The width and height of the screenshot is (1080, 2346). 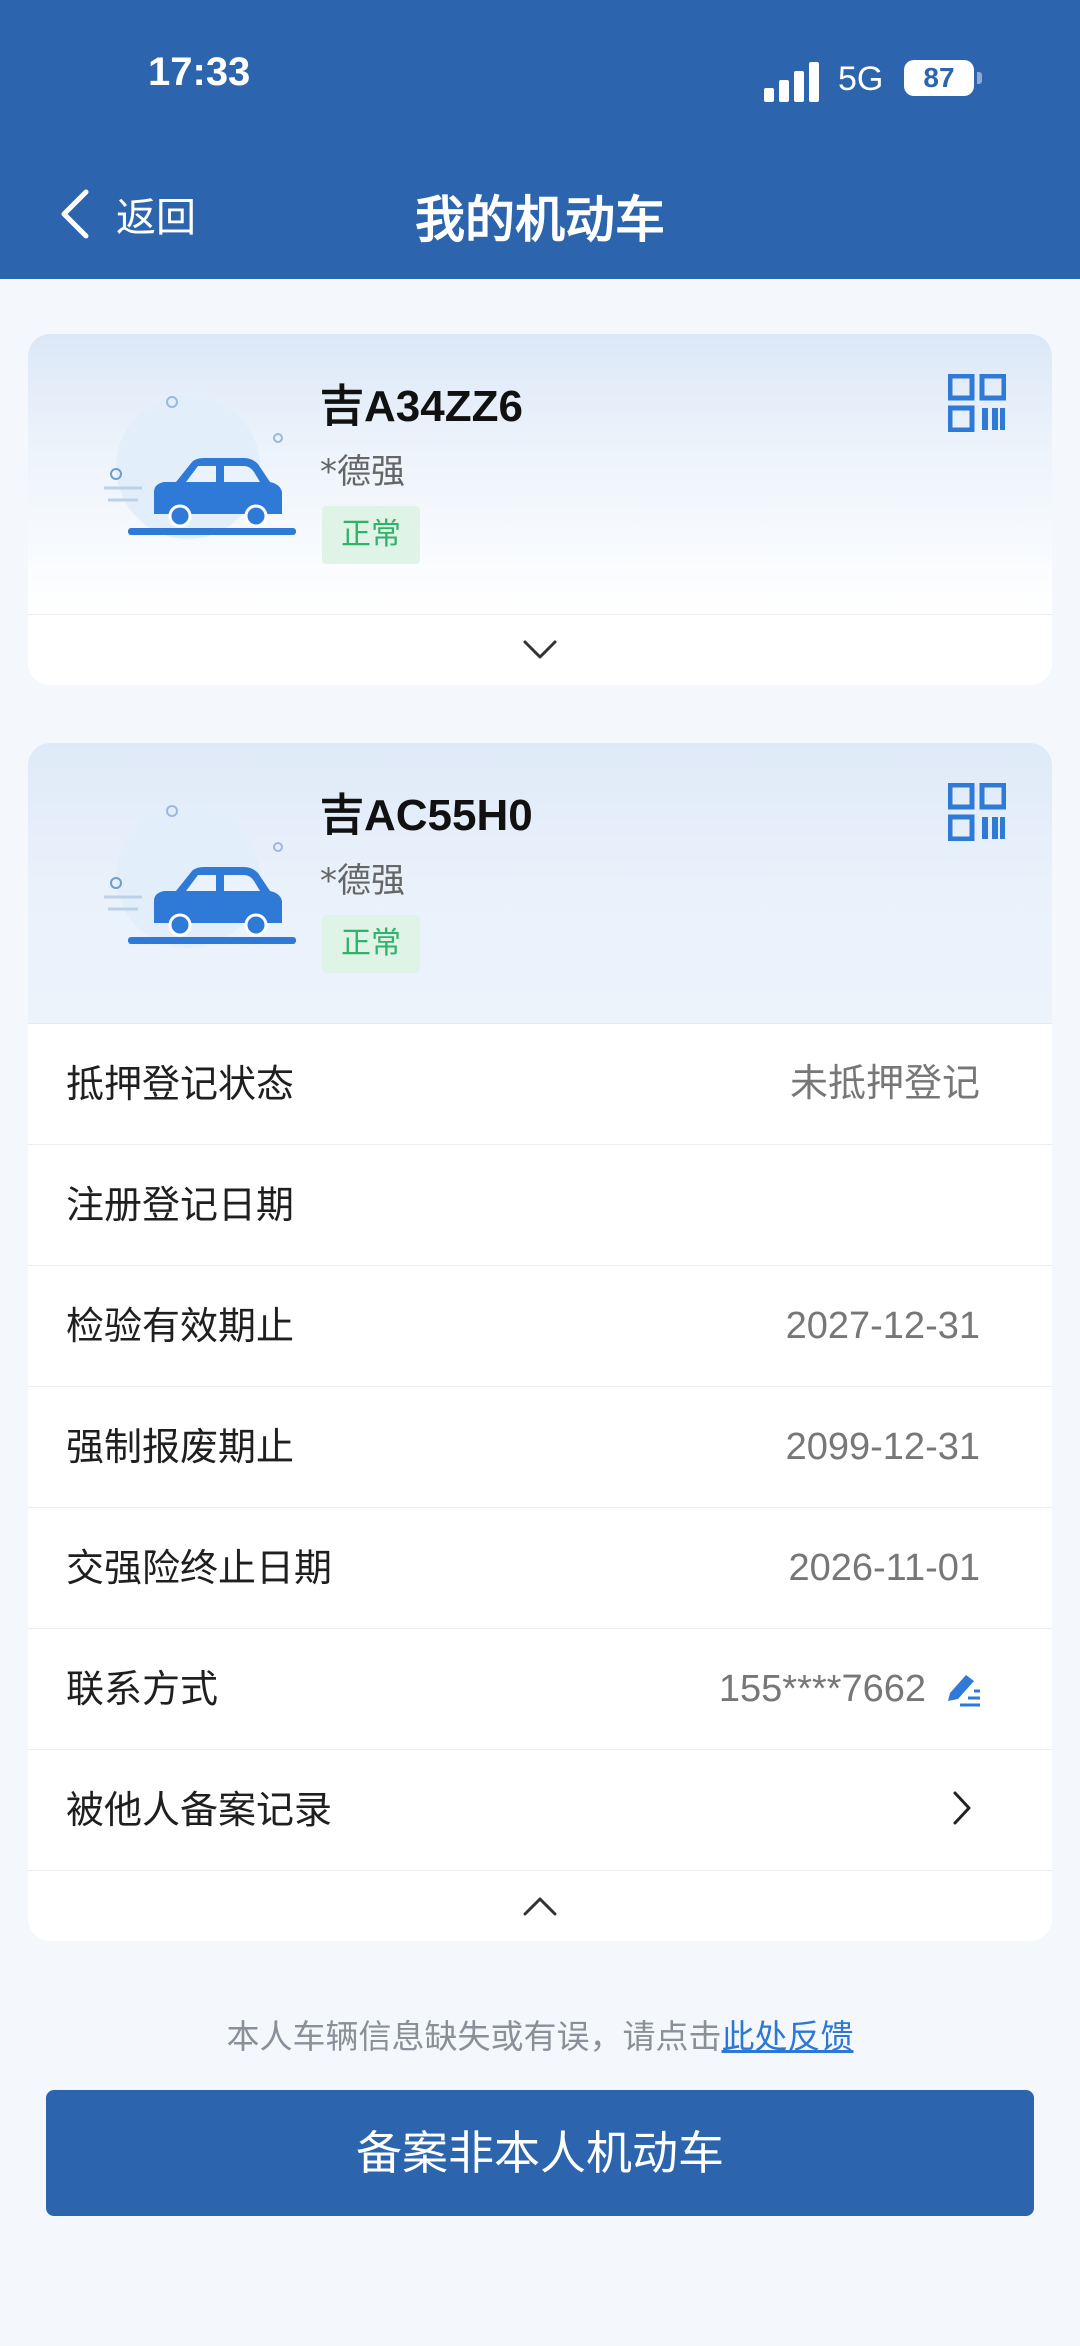 What do you see at coordinates (180, 1447) in the screenshot?
I see `detail-label: 强制报废期止` at bounding box center [180, 1447].